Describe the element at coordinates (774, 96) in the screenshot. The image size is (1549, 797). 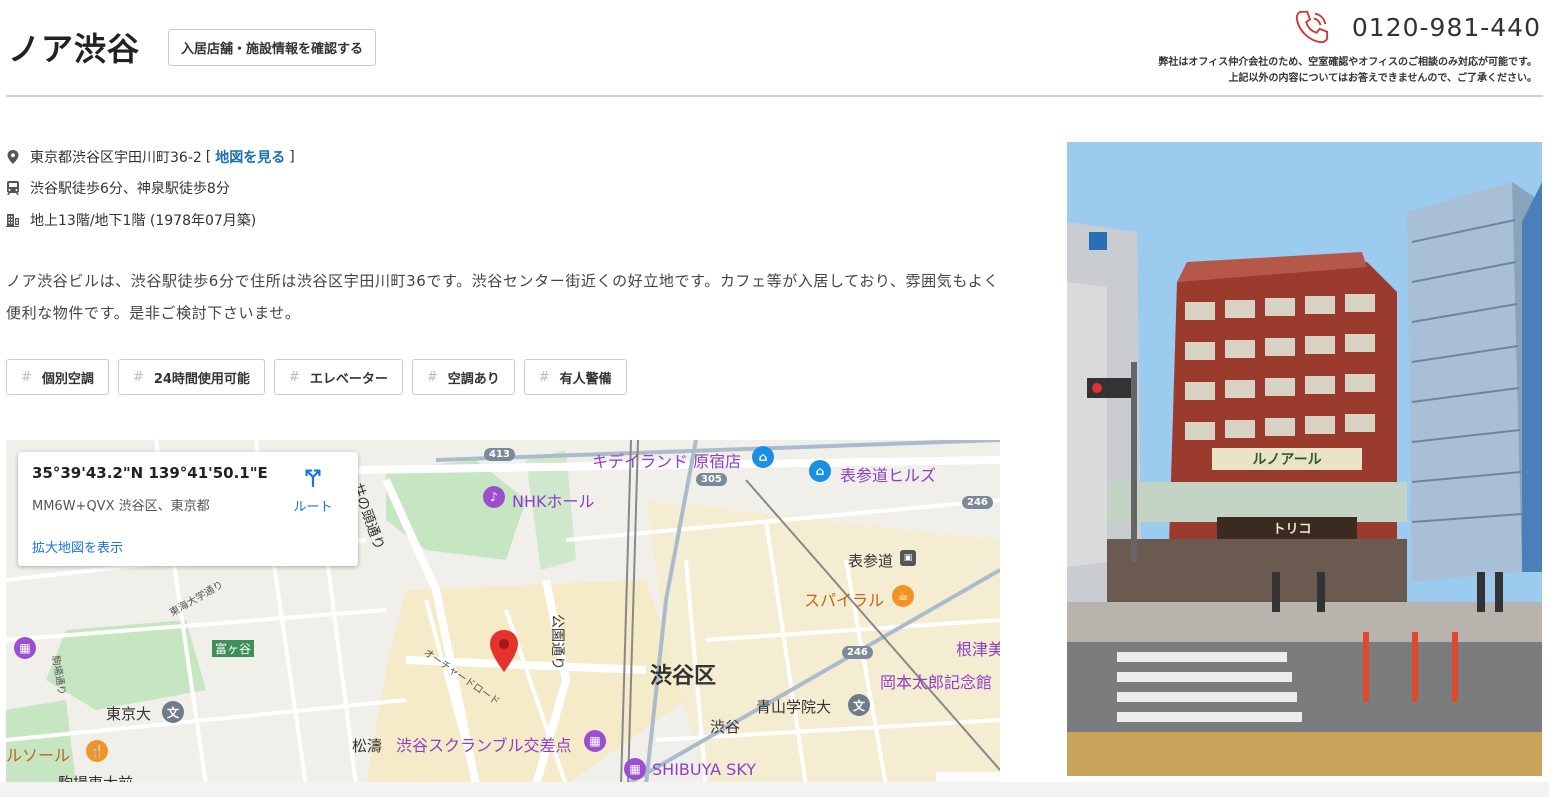
I see `header-divider` at that location.